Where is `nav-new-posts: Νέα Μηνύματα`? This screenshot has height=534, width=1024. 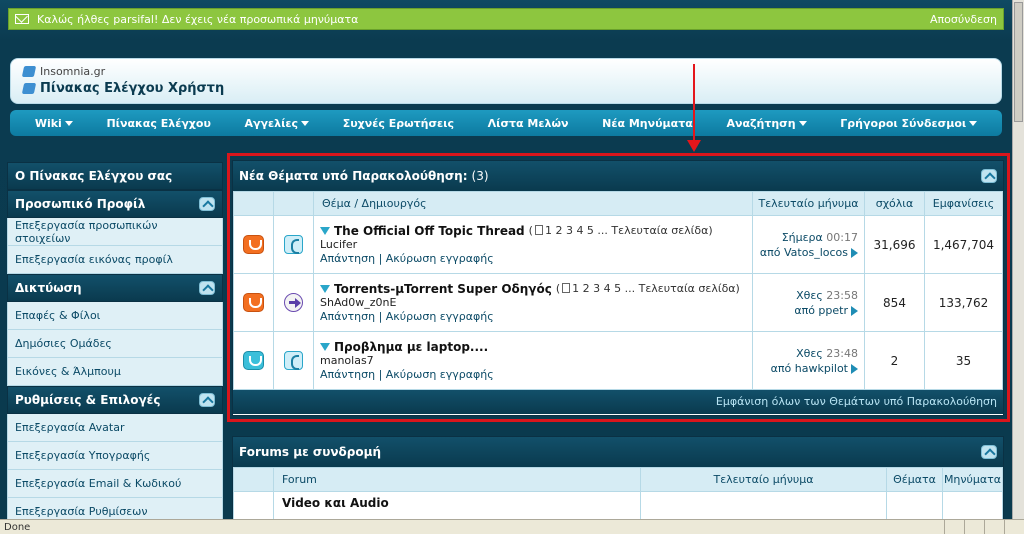
nav-new-posts: Νέα Μηνύματα is located at coordinates (647, 123).